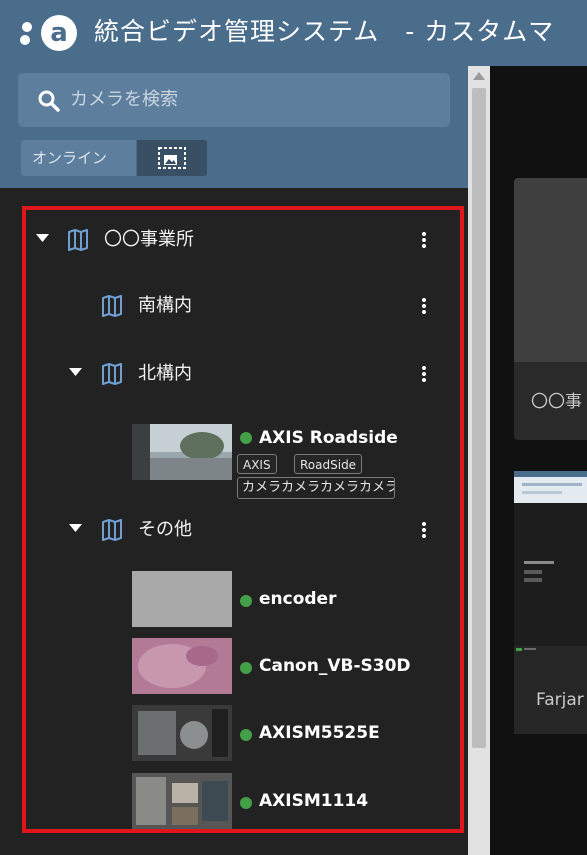 Image resolution: width=587 pixels, height=855 pixels. Describe the element at coordinates (49, 101) in the screenshot. I see `search-icon` at that location.